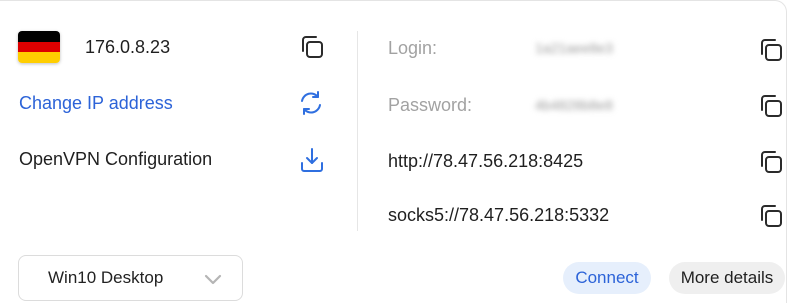 The image size is (788, 303). Describe the element at coordinates (574, 48) in the screenshot. I see `login-value: 1a21aee8e3` at that location.